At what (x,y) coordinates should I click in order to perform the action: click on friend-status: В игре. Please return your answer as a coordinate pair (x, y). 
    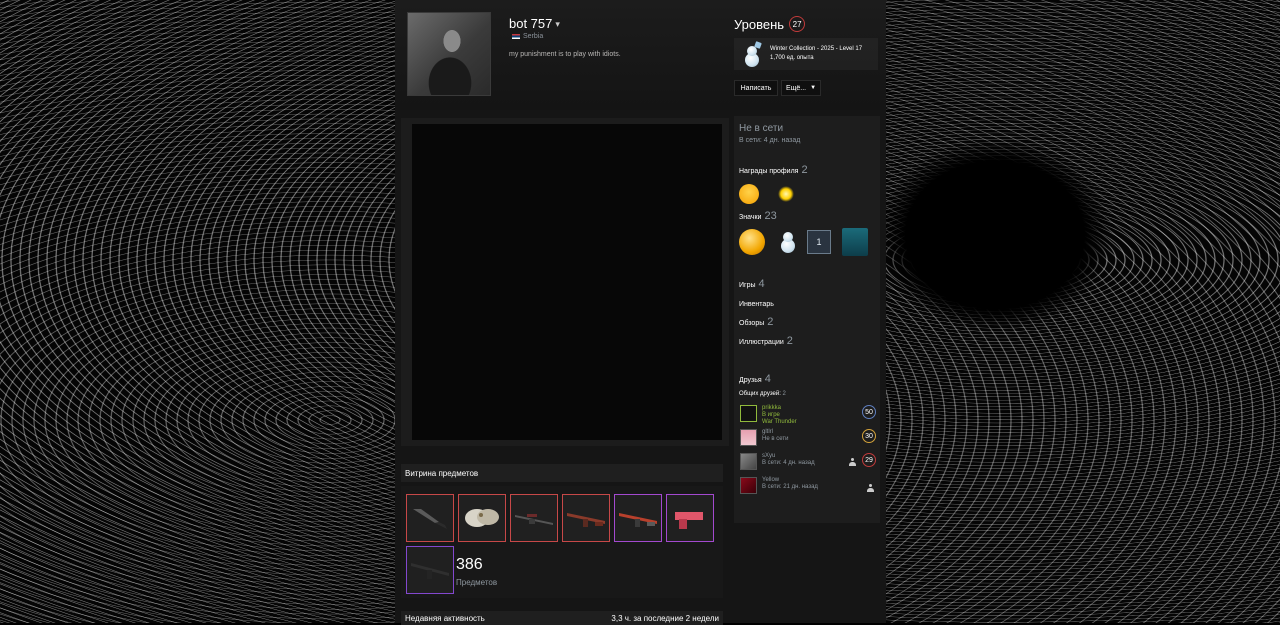
    Looking at the image, I should click on (771, 415).